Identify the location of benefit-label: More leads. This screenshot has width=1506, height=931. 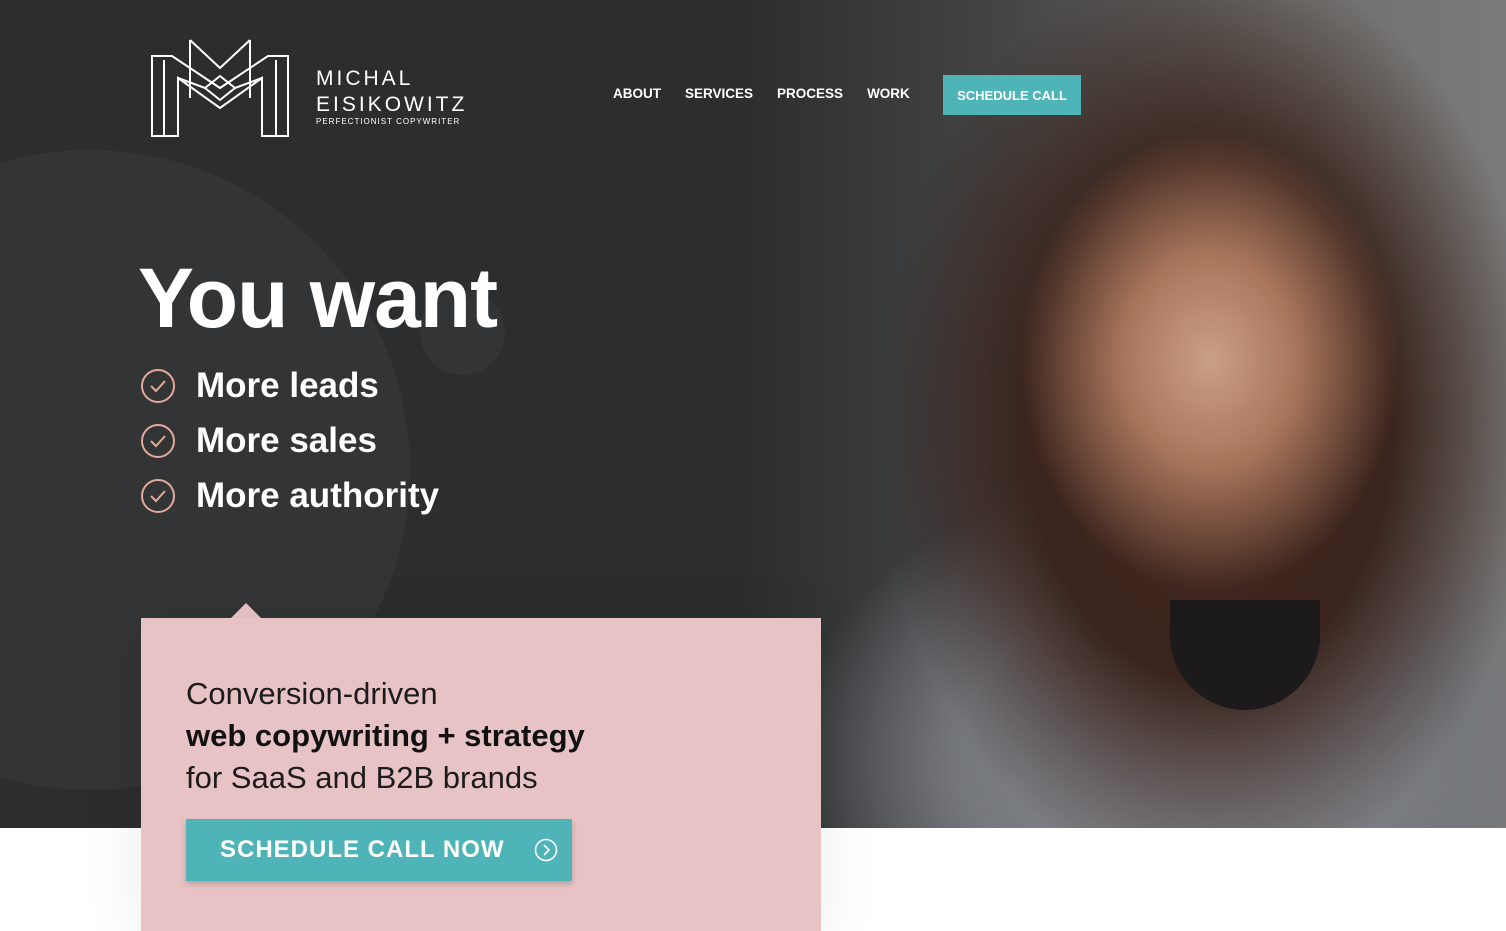
(287, 385).